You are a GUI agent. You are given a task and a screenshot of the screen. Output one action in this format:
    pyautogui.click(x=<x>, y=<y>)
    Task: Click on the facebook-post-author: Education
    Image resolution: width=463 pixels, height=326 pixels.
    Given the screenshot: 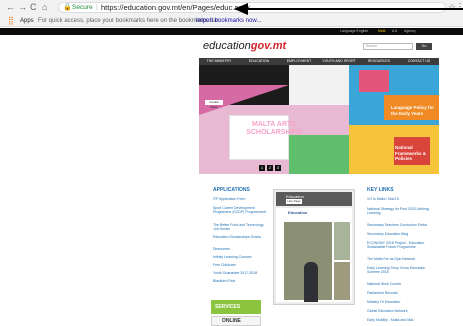 What is the action you would take?
    pyautogui.click(x=297, y=212)
    